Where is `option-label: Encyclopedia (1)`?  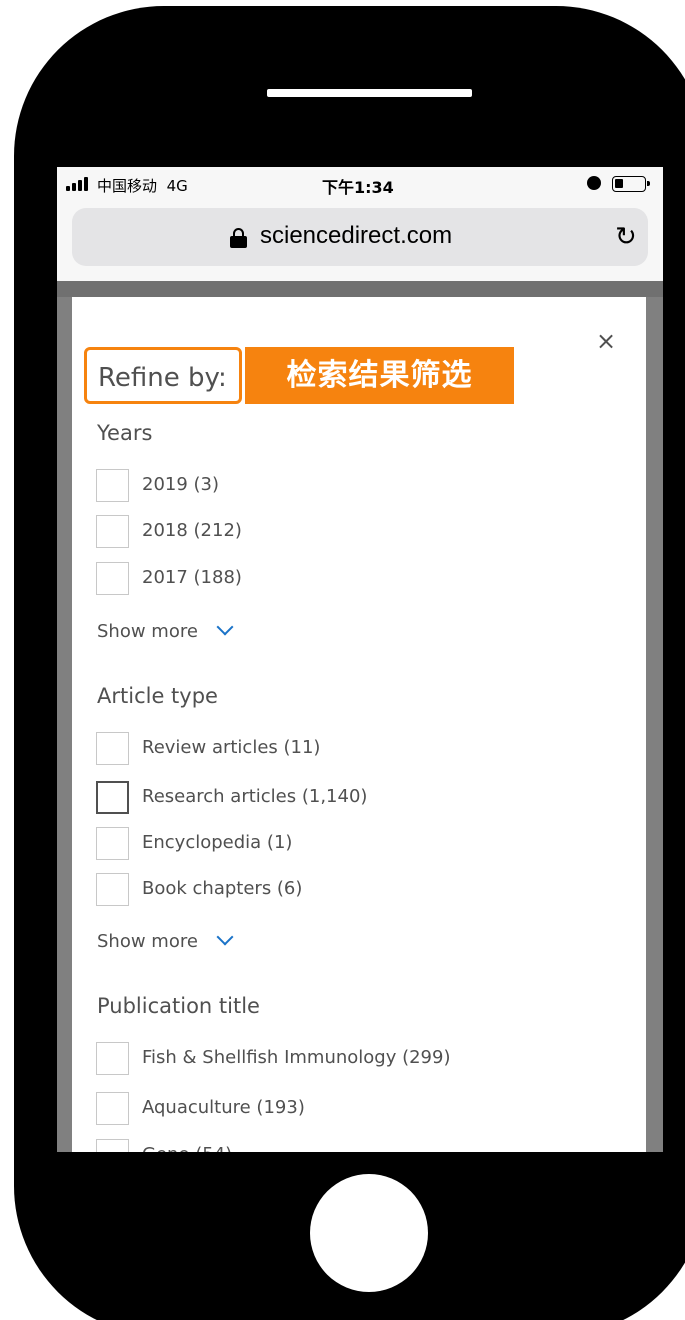
option-label: Encyclopedia (1) is located at coordinates (217, 842).